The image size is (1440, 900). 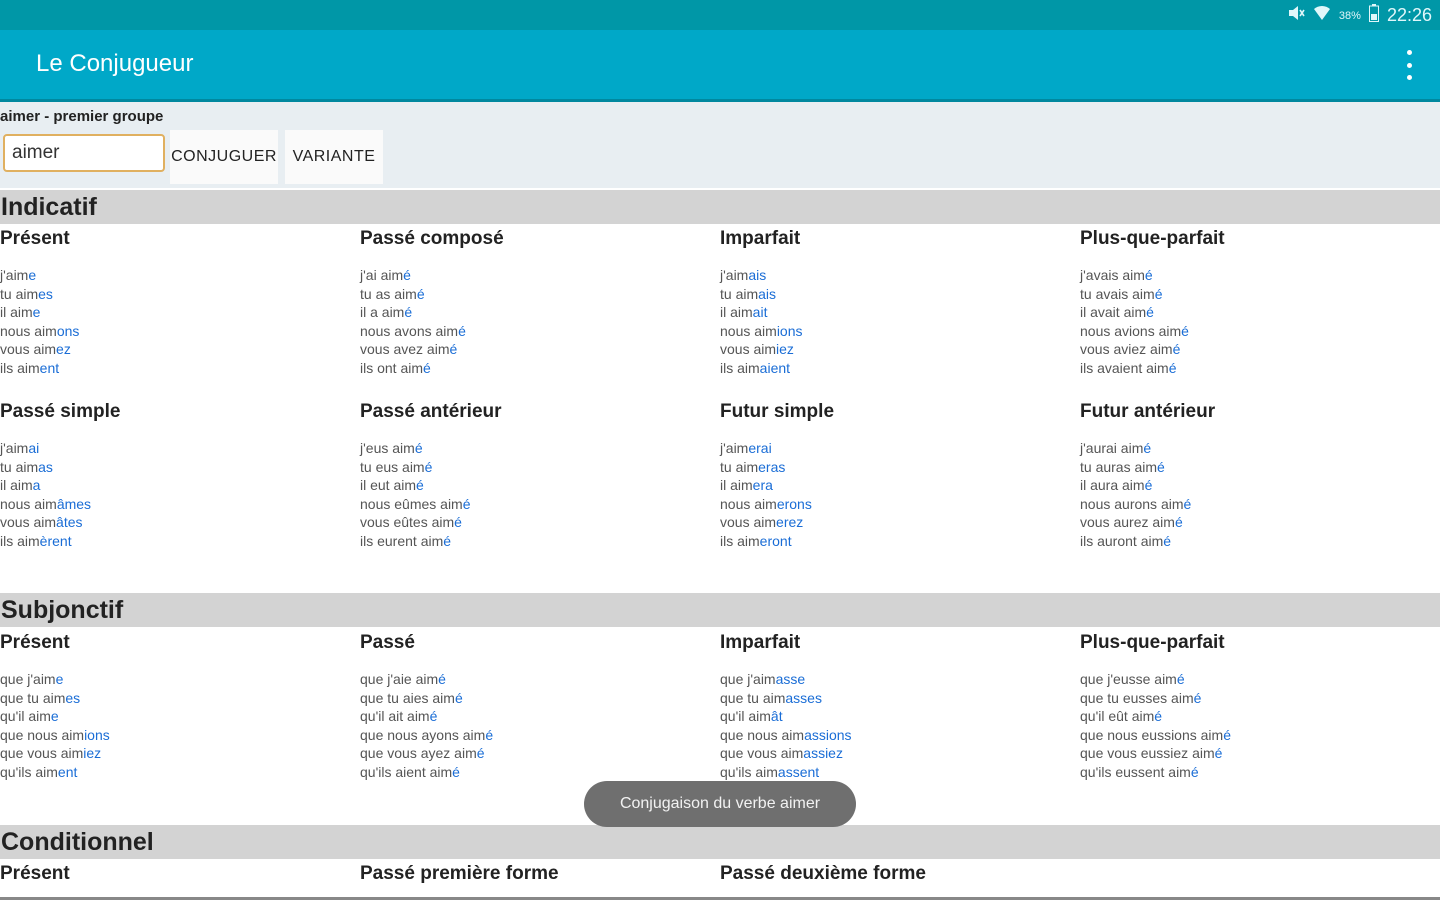 I want to click on verb-input, so click(x=84, y=153).